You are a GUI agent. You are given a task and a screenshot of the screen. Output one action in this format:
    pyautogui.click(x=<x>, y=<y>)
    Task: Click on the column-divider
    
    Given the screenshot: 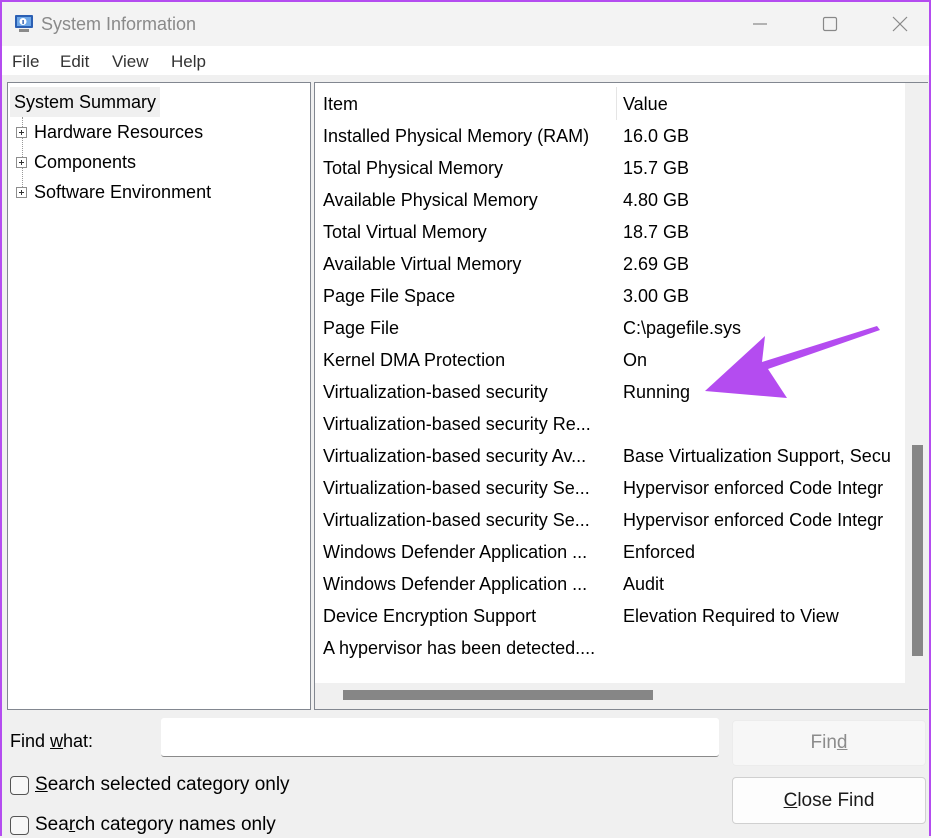 What is the action you would take?
    pyautogui.click(x=616, y=103)
    